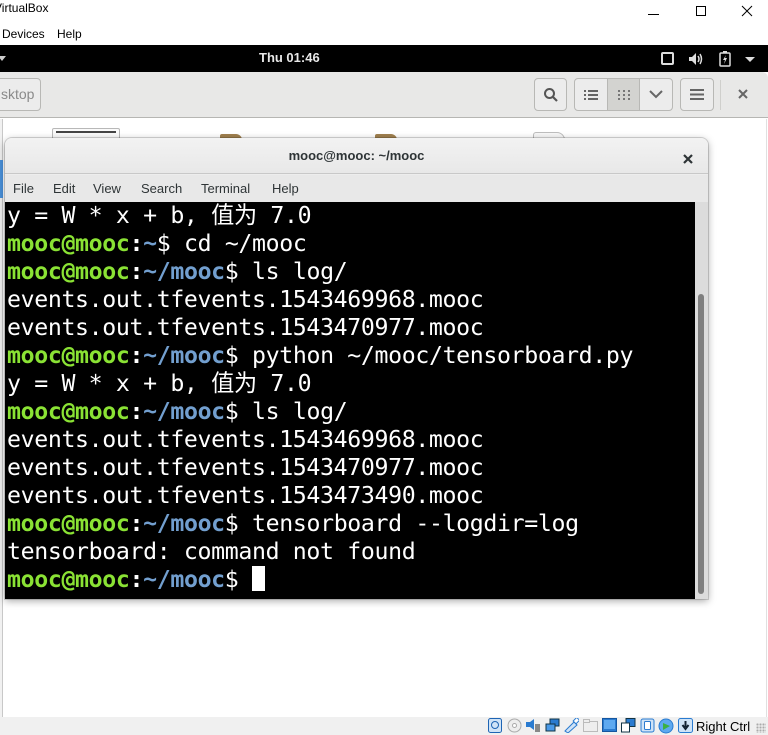 The width and height of the screenshot is (768, 735). What do you see at coordinates (107, 188) in the screenshot?
I see `menu-view: View` at bounding box center [107, 188].